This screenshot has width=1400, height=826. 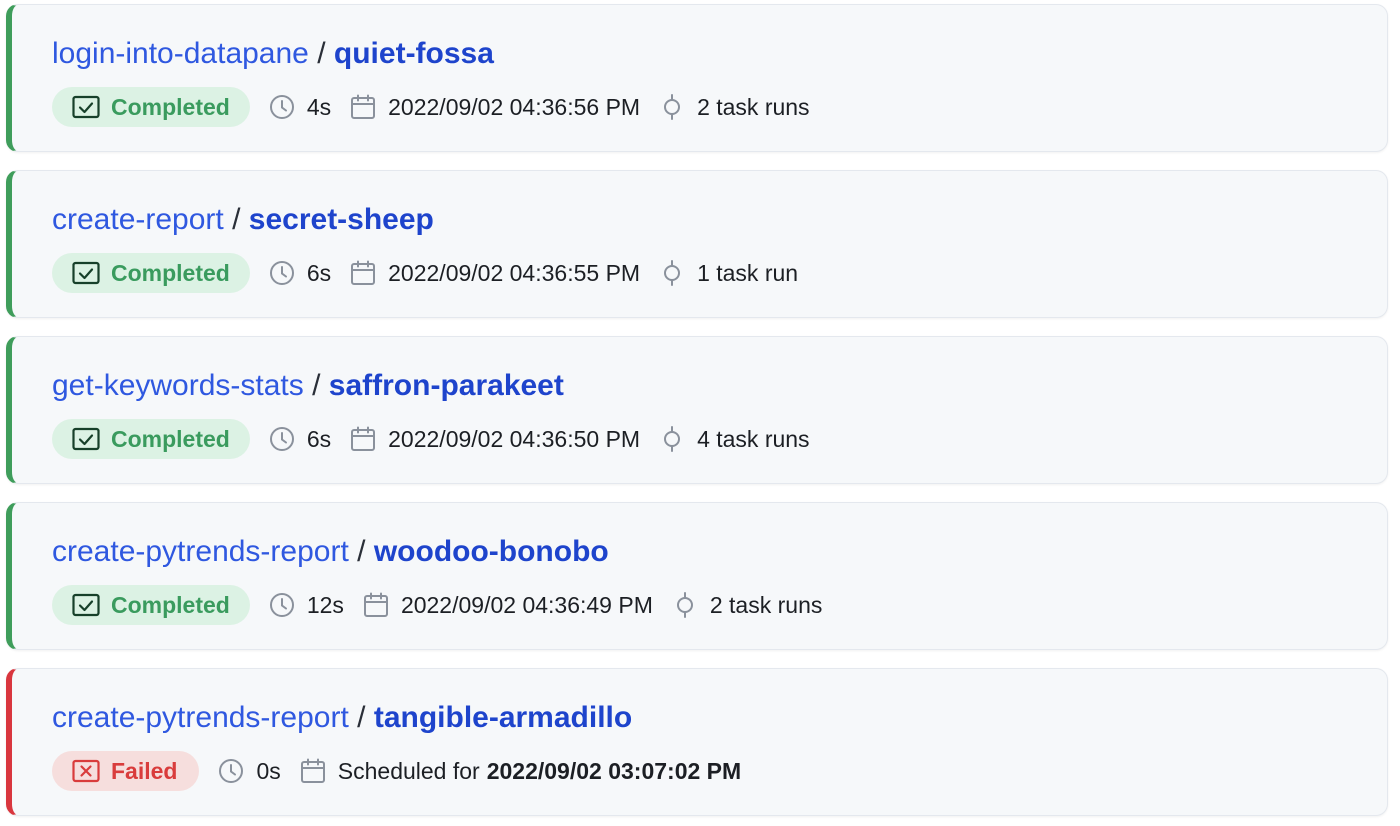 I want to click on duration: 12s, so click(x=306, y=605).